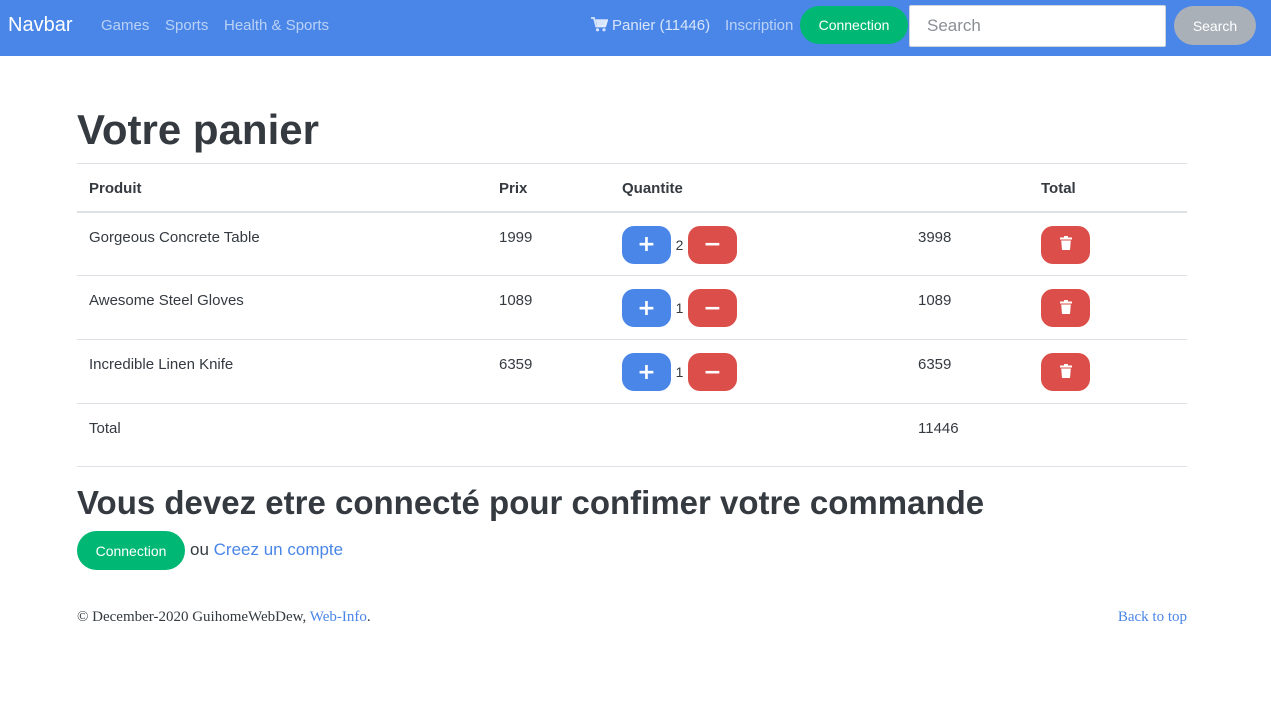  What do you see at coordinates (1058, 188) in the screenshot?
I see `header-total: Total` at bounding box center [1058, 188].